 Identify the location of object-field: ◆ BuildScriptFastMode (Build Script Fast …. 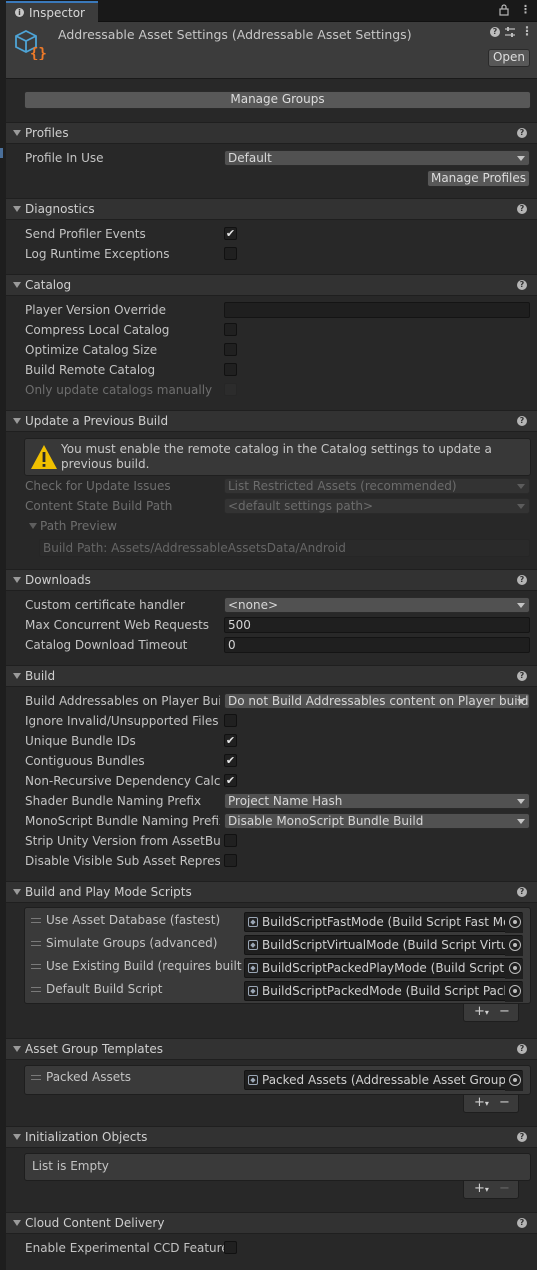
(383, 922).